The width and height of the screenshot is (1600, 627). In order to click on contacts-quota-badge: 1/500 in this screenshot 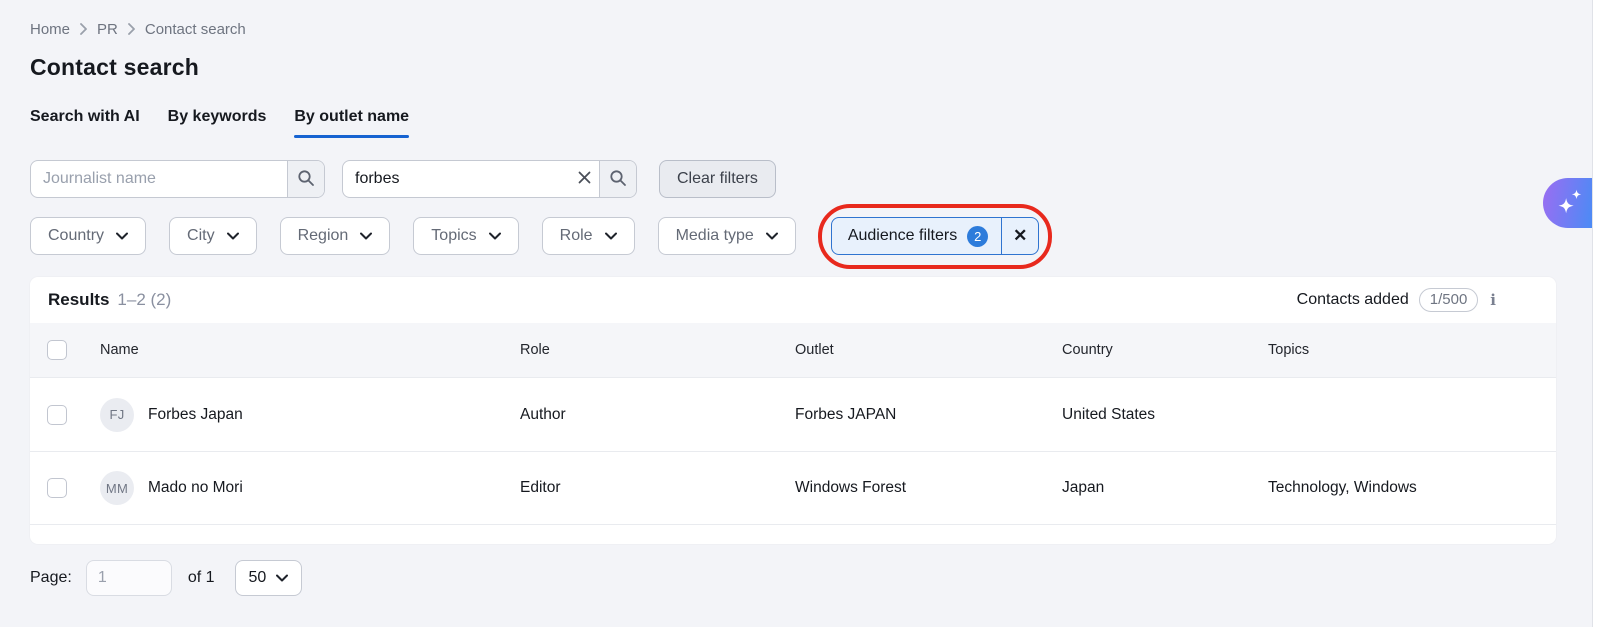, I will do `click(1448, 300)`.